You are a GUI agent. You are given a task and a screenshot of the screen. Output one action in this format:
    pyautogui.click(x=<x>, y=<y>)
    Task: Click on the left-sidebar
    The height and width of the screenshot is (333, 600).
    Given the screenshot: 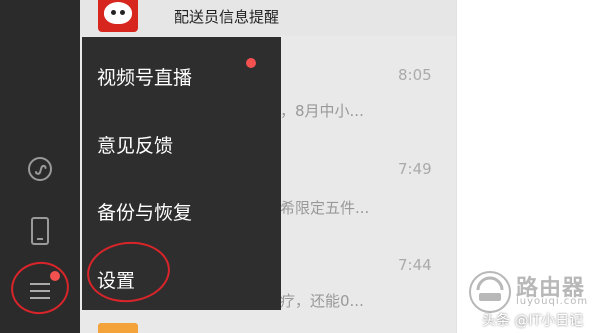 What is the action you would take?
    pyautogui.click(x=40, y=166)
    